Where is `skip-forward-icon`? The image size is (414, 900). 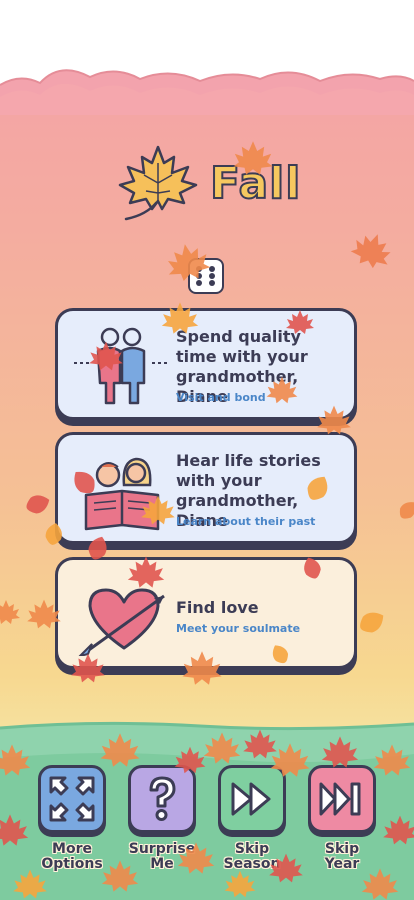 skip-forward-icon is located at coordinates (340, 799).